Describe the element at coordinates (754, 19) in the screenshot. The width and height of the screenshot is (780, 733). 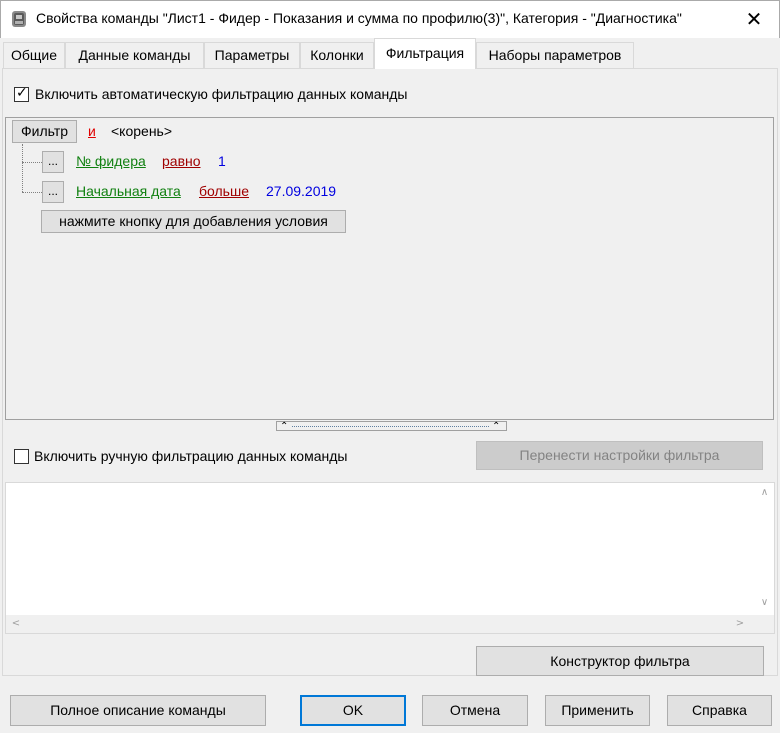
I see `close-icon: ✕` at that location.